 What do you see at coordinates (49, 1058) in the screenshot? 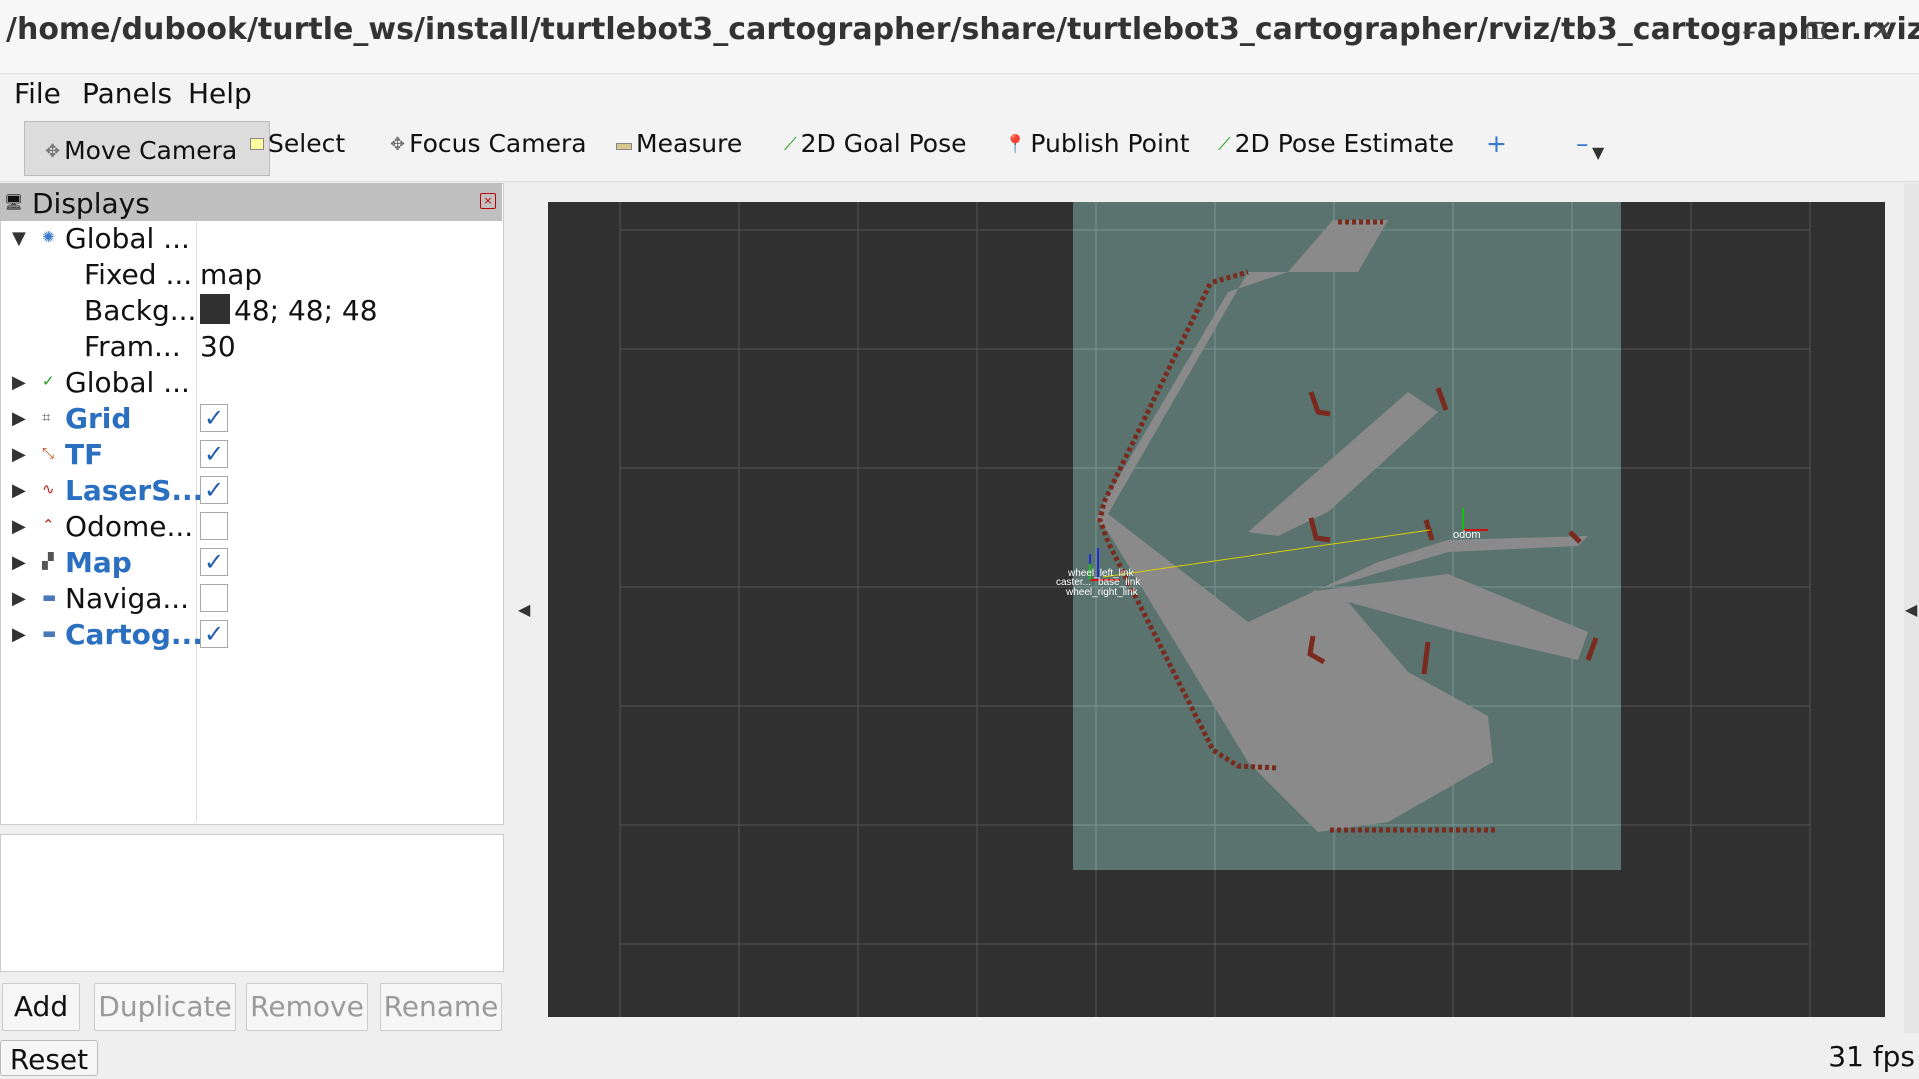
I see `reset-button: Reset` at bounding box center [49, 1058].